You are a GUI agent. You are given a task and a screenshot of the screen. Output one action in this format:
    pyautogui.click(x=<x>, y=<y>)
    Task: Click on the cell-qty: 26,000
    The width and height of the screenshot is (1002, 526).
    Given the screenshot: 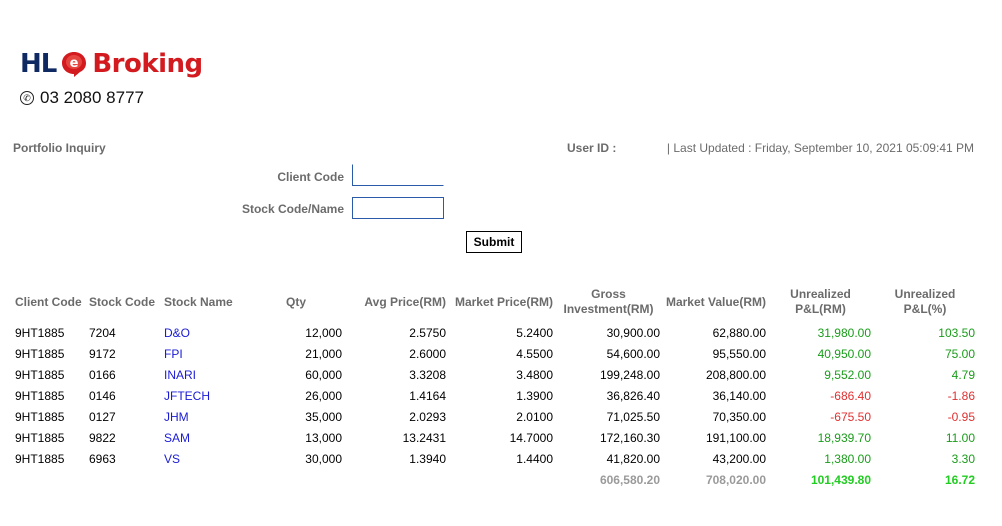 What is the action you would take?
    pyautogui.click(x=323, y=395)
    